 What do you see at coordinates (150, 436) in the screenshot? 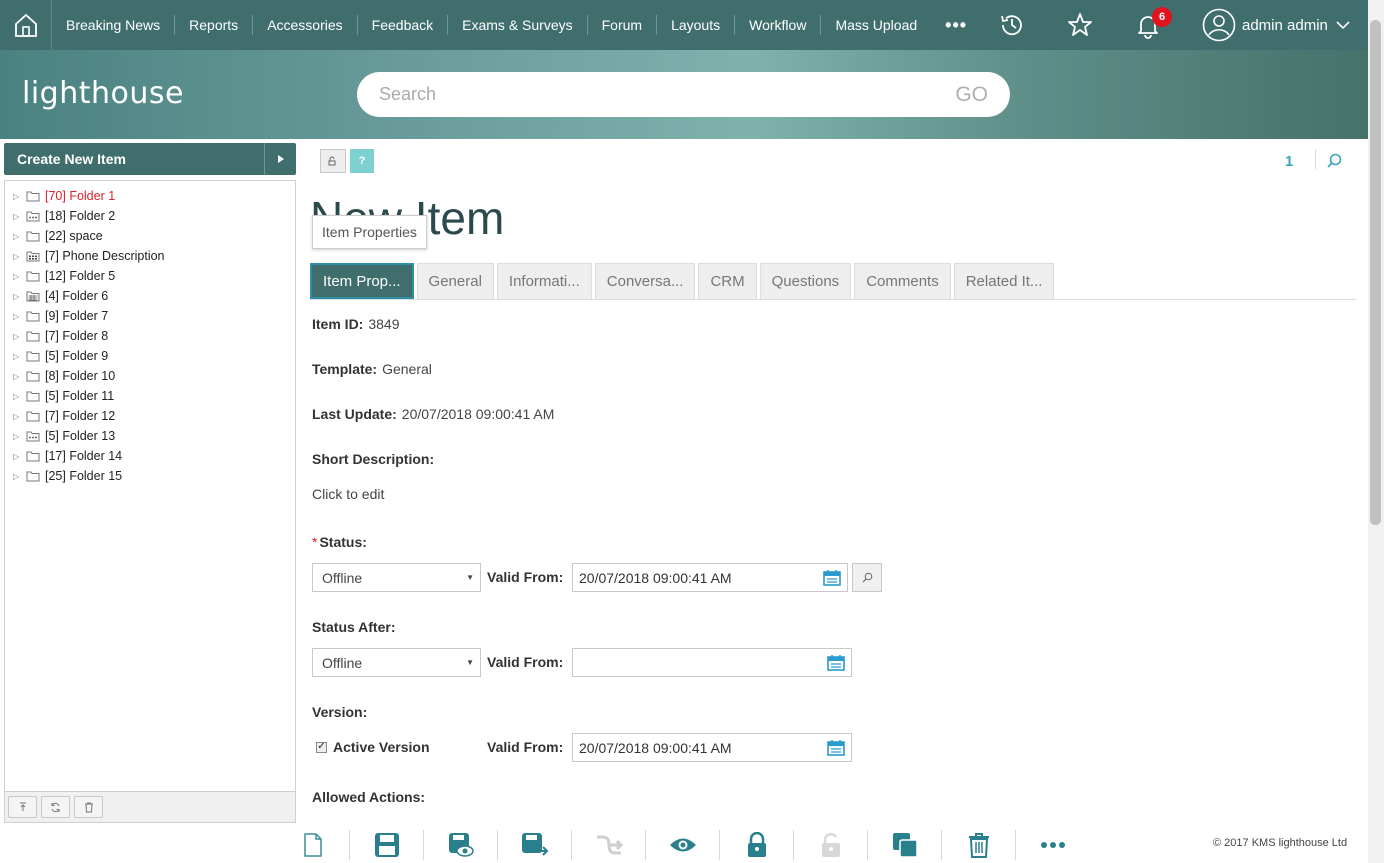
I see `tree-item: ▷ [5] Folder 13` at bounding box center [150, 436].